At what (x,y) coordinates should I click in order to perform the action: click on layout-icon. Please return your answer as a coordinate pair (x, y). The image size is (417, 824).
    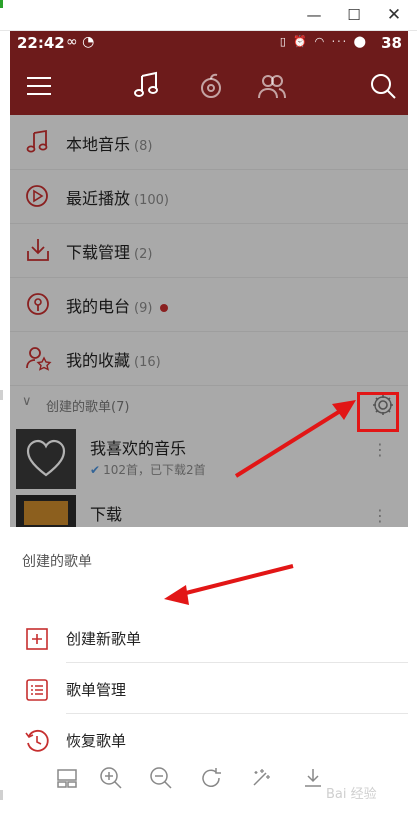
    Looking at the image, I should click on (67, 778).